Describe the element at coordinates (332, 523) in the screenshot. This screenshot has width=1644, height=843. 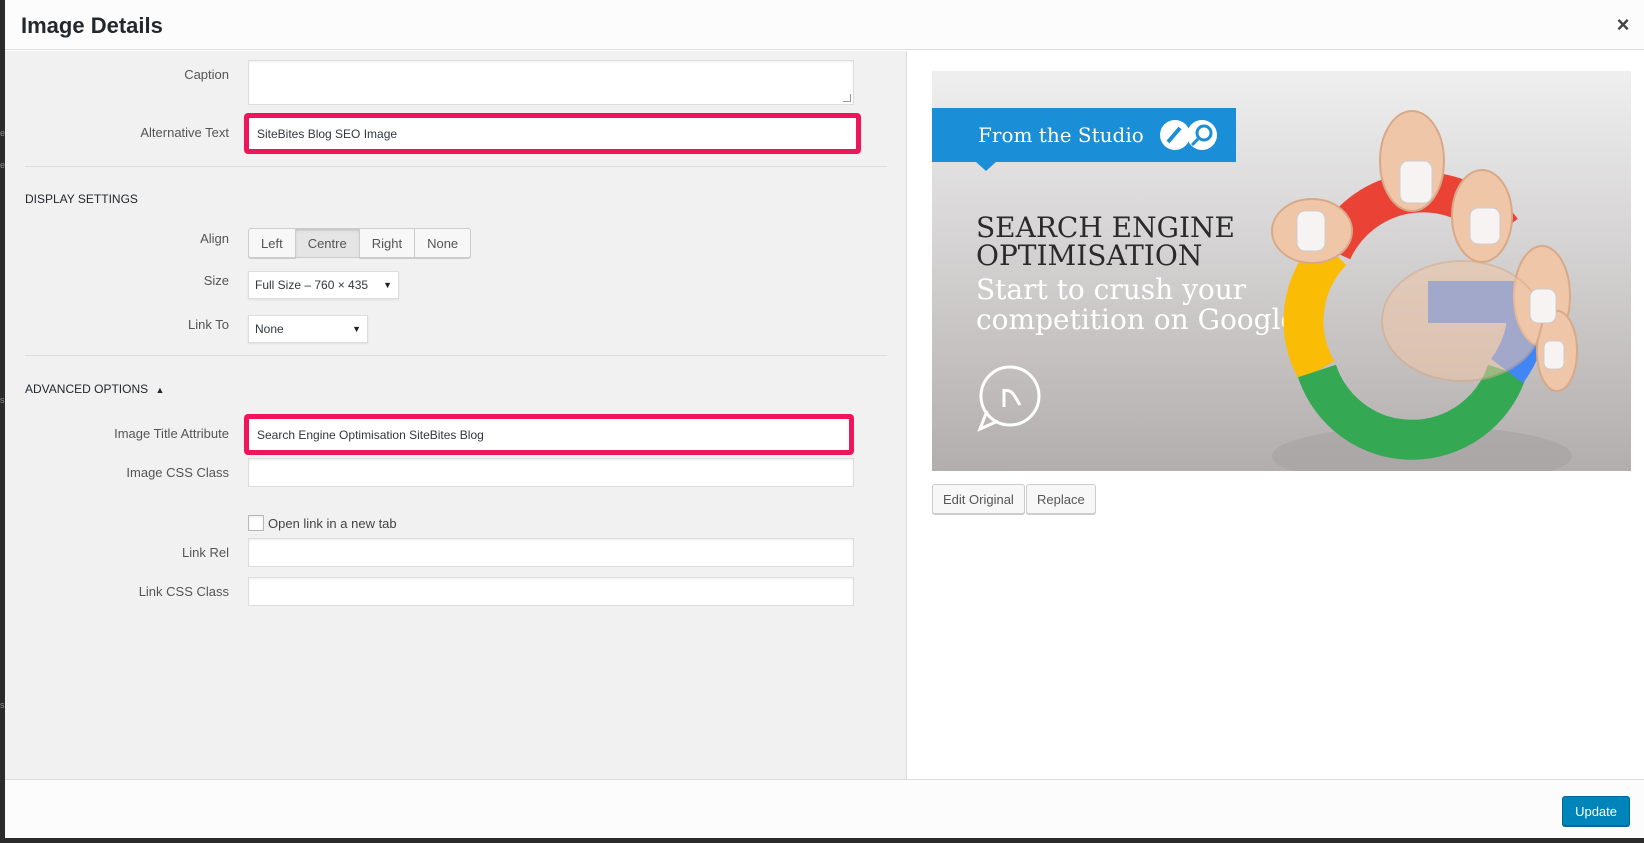
I see `new-tab-label: Open link in a new tab` at that location.